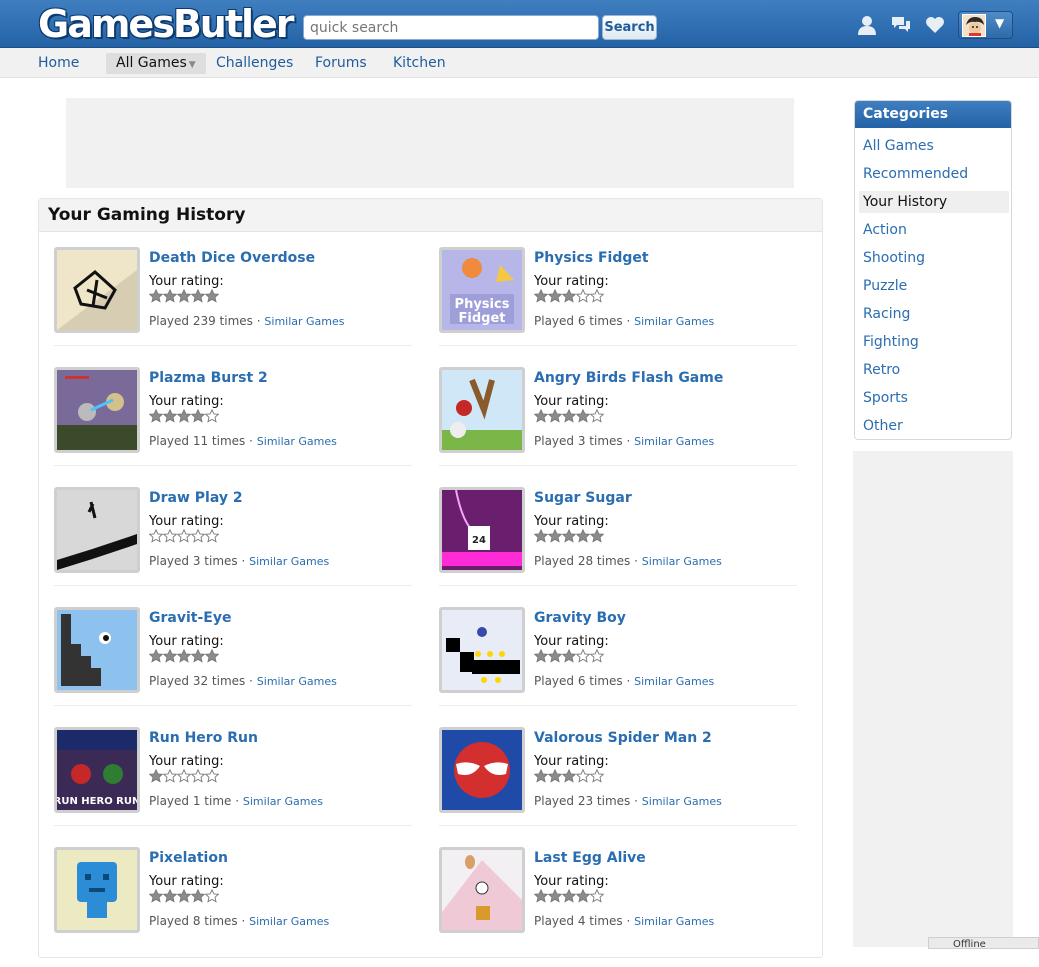  I want to click on game-title-link: Gravity Boy, so click(580, 618).